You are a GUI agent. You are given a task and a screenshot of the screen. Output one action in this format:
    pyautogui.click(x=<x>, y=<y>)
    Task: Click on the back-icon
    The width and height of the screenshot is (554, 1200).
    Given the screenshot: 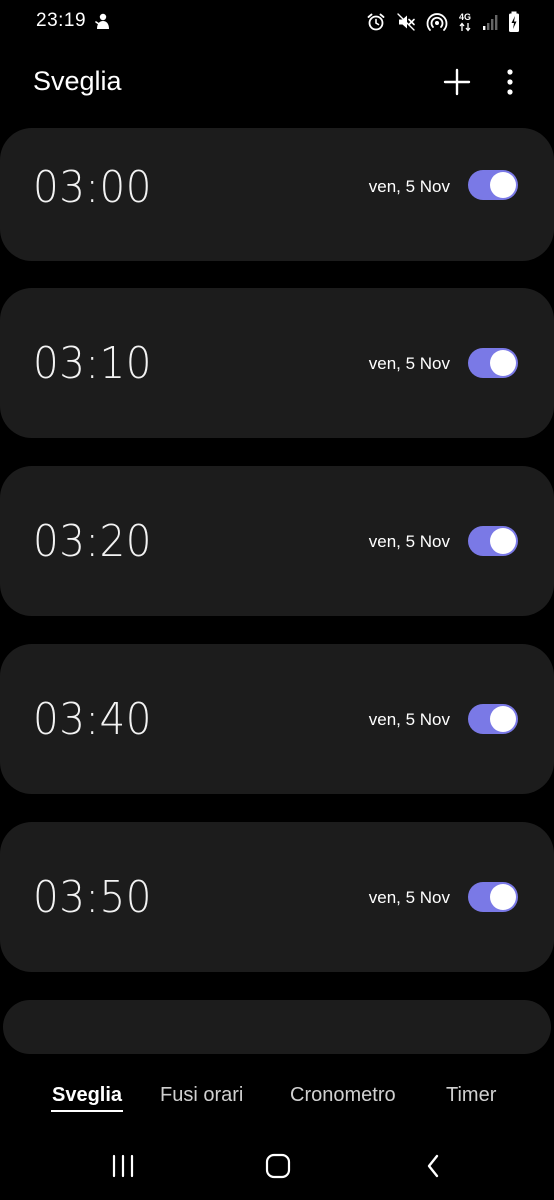 What is the action you would take?
    pyautogui.click(x=433, y=1166)
    